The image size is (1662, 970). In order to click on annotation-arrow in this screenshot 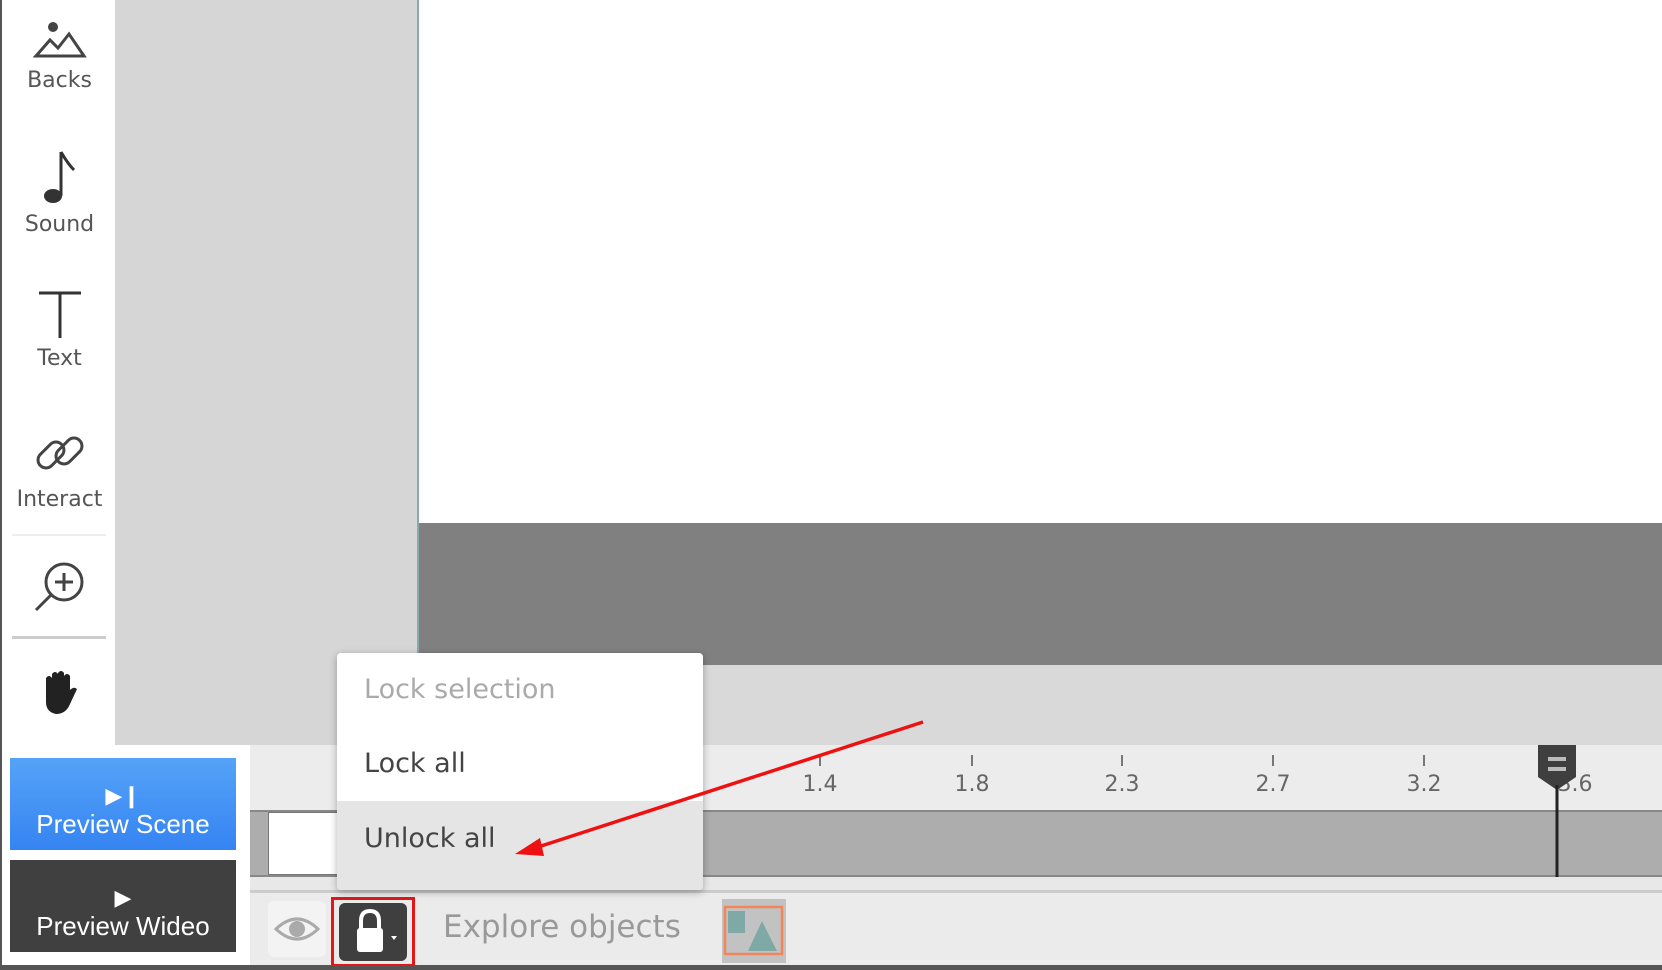, I will do `click(719, 788)`.